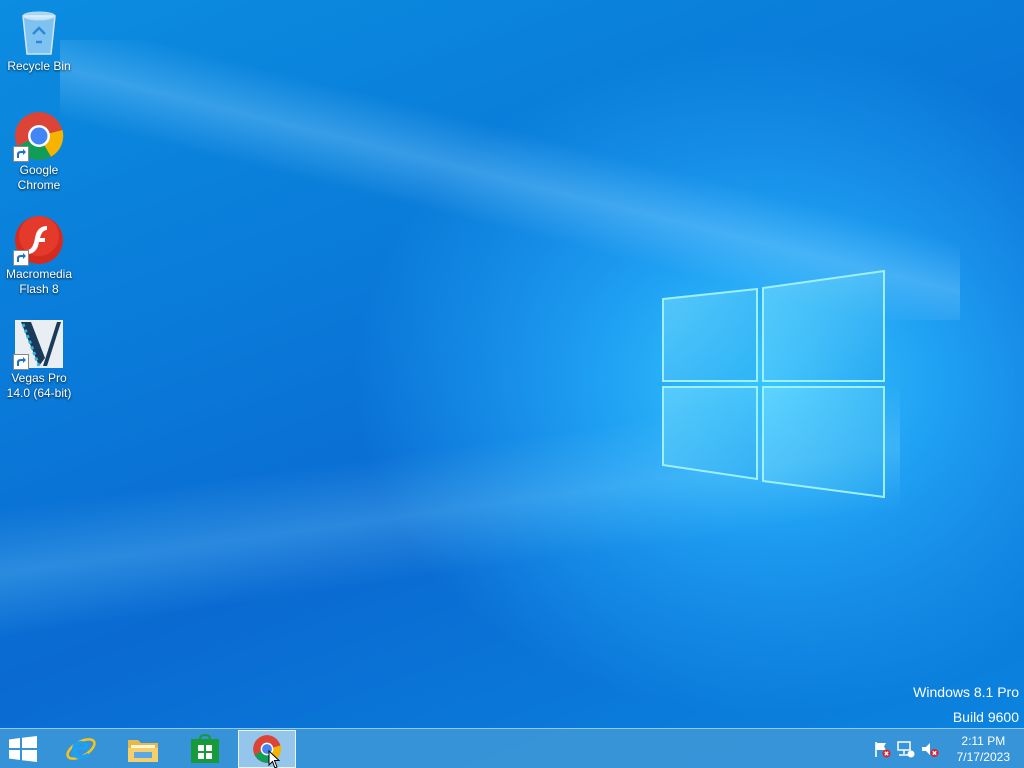 The width and height of the screenshot is (1024, 768). What do you see at coordinates (39, 66) in the screenshot?
I see `desktop-icon-label: Recycle Bin` at bounding box center [39, 66].